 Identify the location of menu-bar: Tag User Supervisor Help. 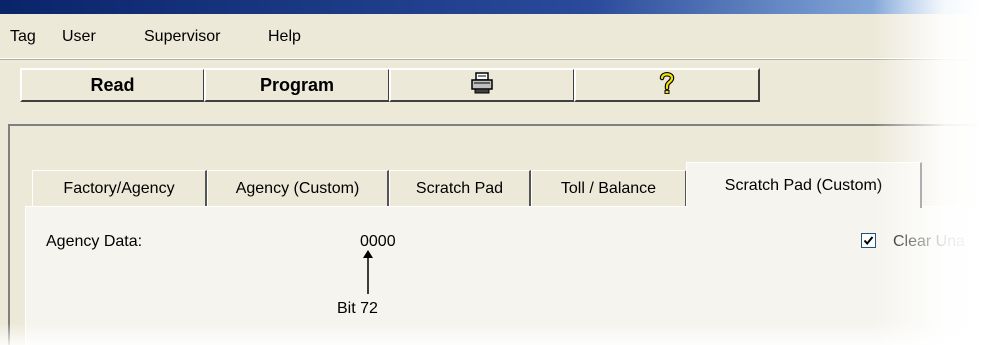
(491, 36).